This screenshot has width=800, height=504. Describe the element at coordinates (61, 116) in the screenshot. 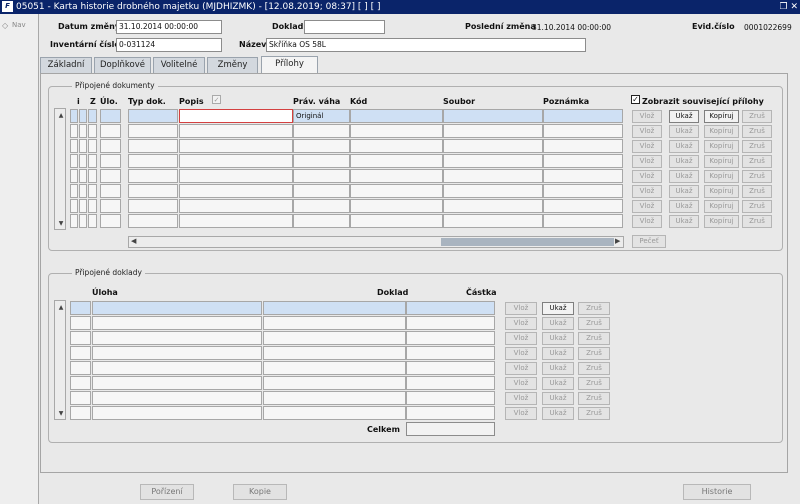

I see `scroll-up-icon: ▲` at that location.